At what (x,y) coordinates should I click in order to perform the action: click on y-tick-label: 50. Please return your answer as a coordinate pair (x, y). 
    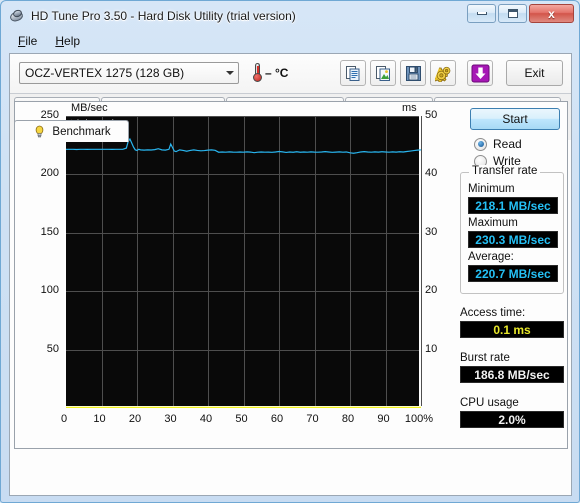
    Looking at the image, I should click on (52, 348).